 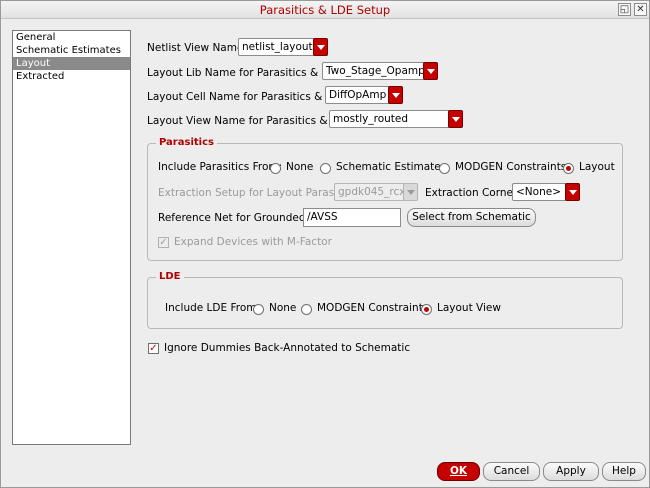 I want to click on extraction-corner-label: Extraction Corner:, so click(x=473, y=193).